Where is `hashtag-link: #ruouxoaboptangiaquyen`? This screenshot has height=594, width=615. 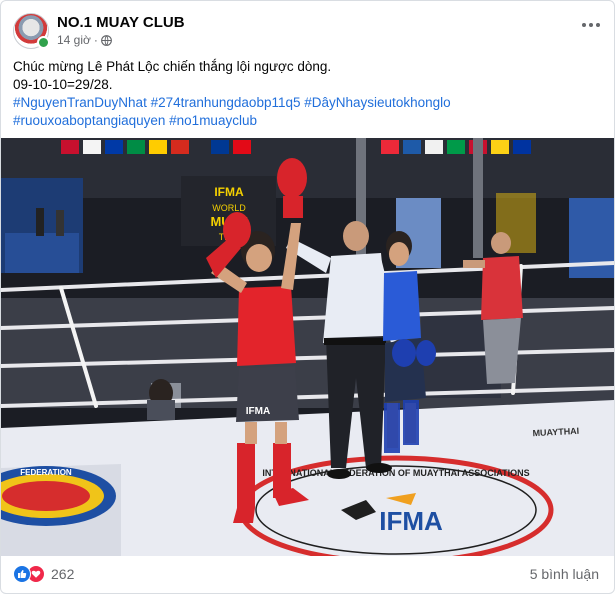 hashtag-link: #ruouxoaboptangiaquyen is located at coordinates (89, 120).